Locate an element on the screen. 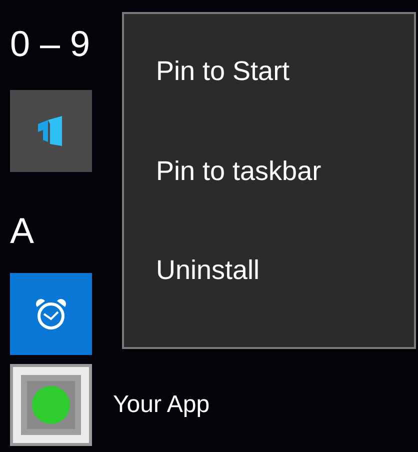 This screenshot has height=452, width=418. alarm-clock-icon is located at coordinates (51, 314).